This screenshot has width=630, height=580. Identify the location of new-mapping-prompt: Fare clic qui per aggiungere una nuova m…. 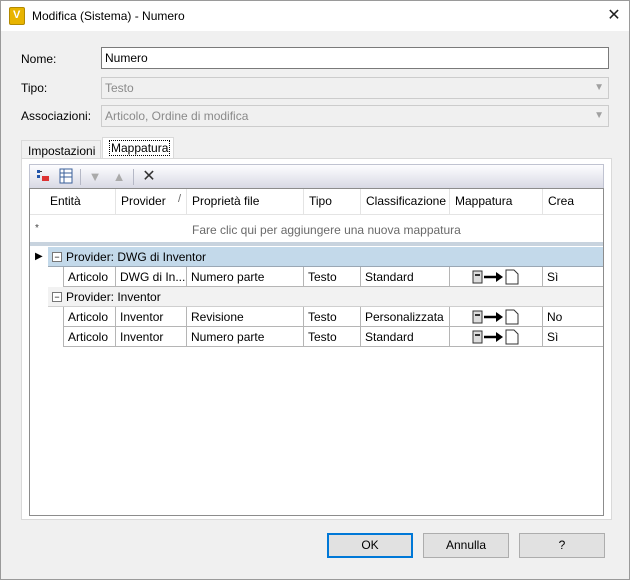
(326, 230).